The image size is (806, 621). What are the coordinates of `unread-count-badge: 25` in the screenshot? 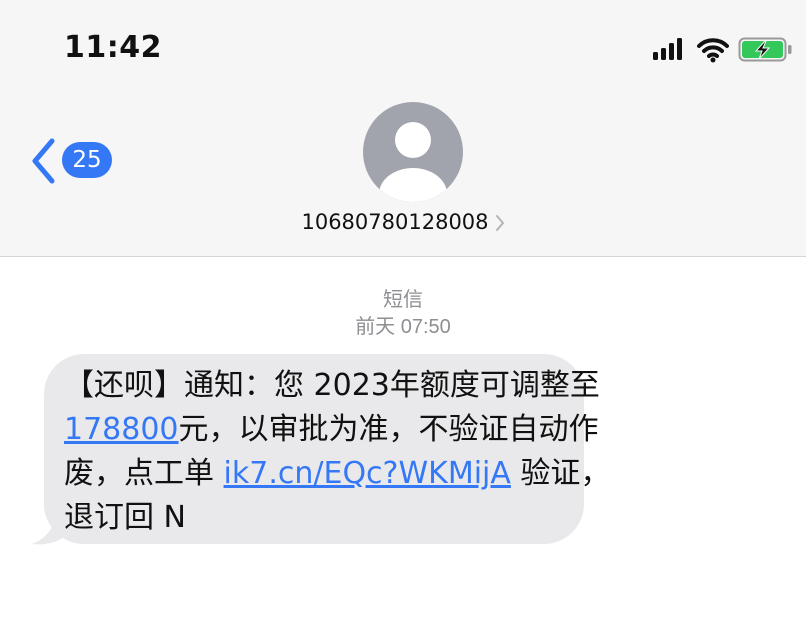 It's located at (87, 160).